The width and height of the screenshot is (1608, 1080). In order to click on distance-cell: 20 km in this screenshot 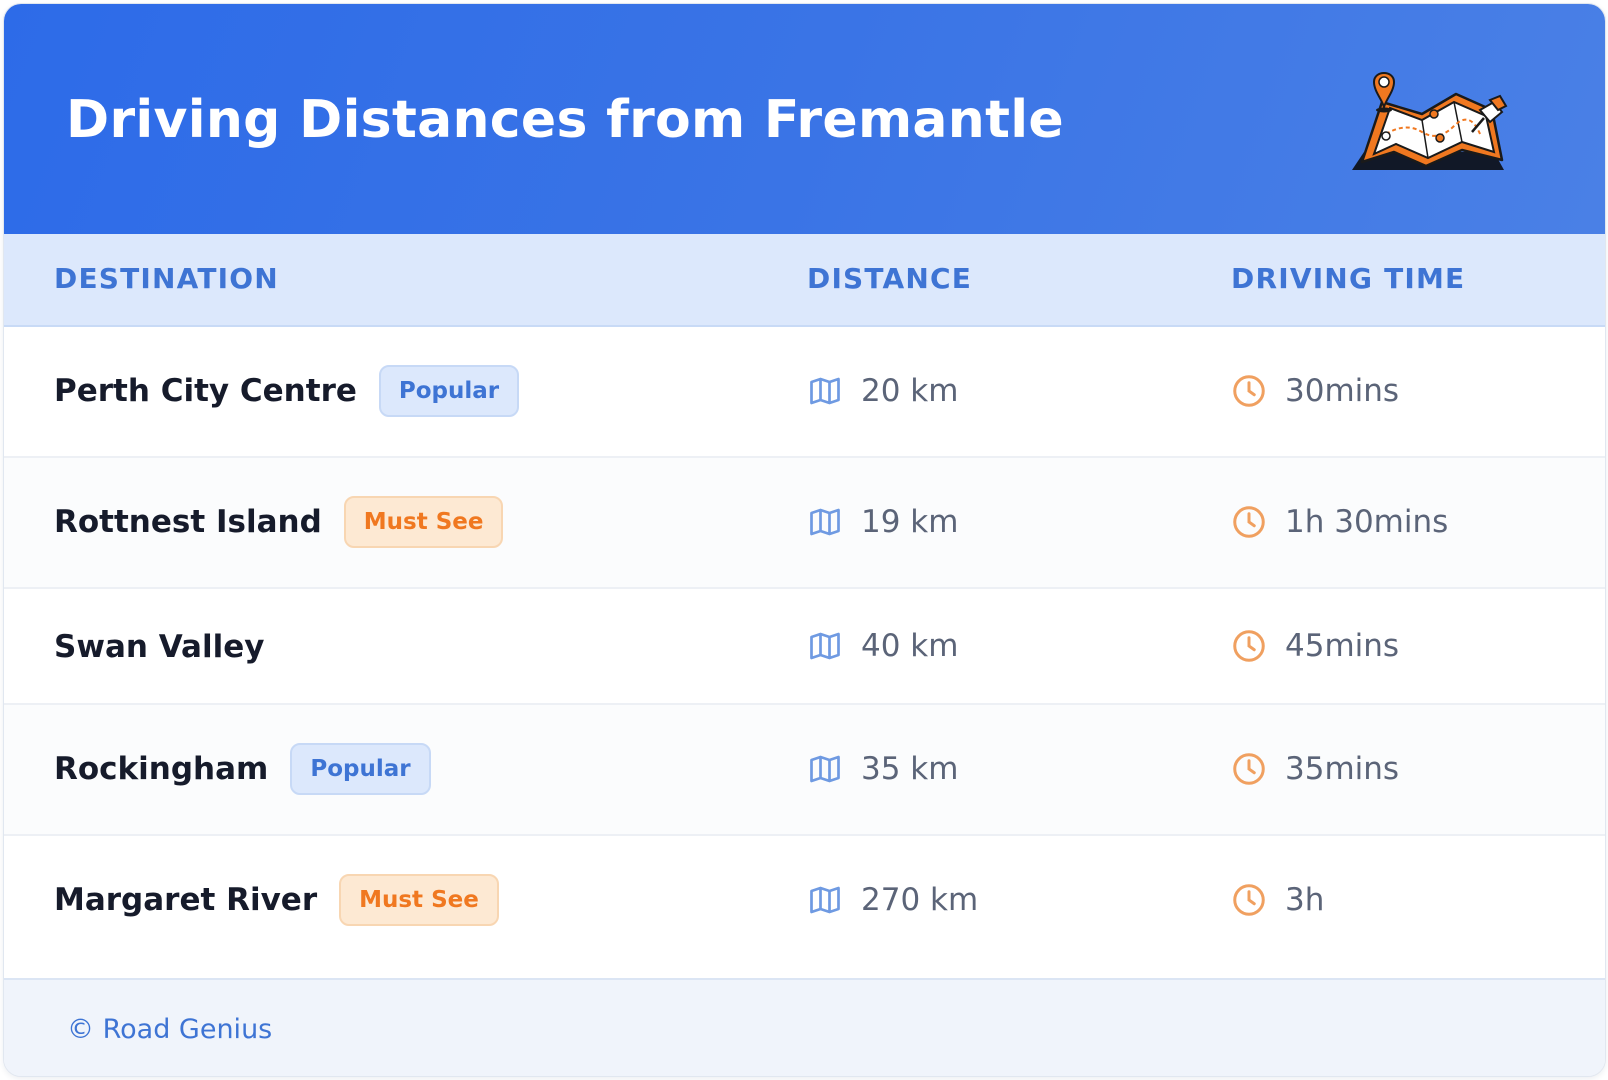, I will do `click(882, 391)`.